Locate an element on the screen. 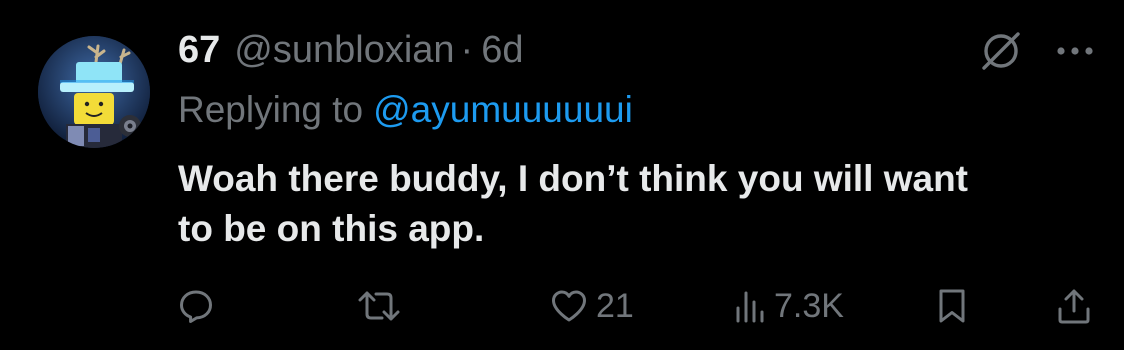  share-icon is located at coordinates (1074, 306).